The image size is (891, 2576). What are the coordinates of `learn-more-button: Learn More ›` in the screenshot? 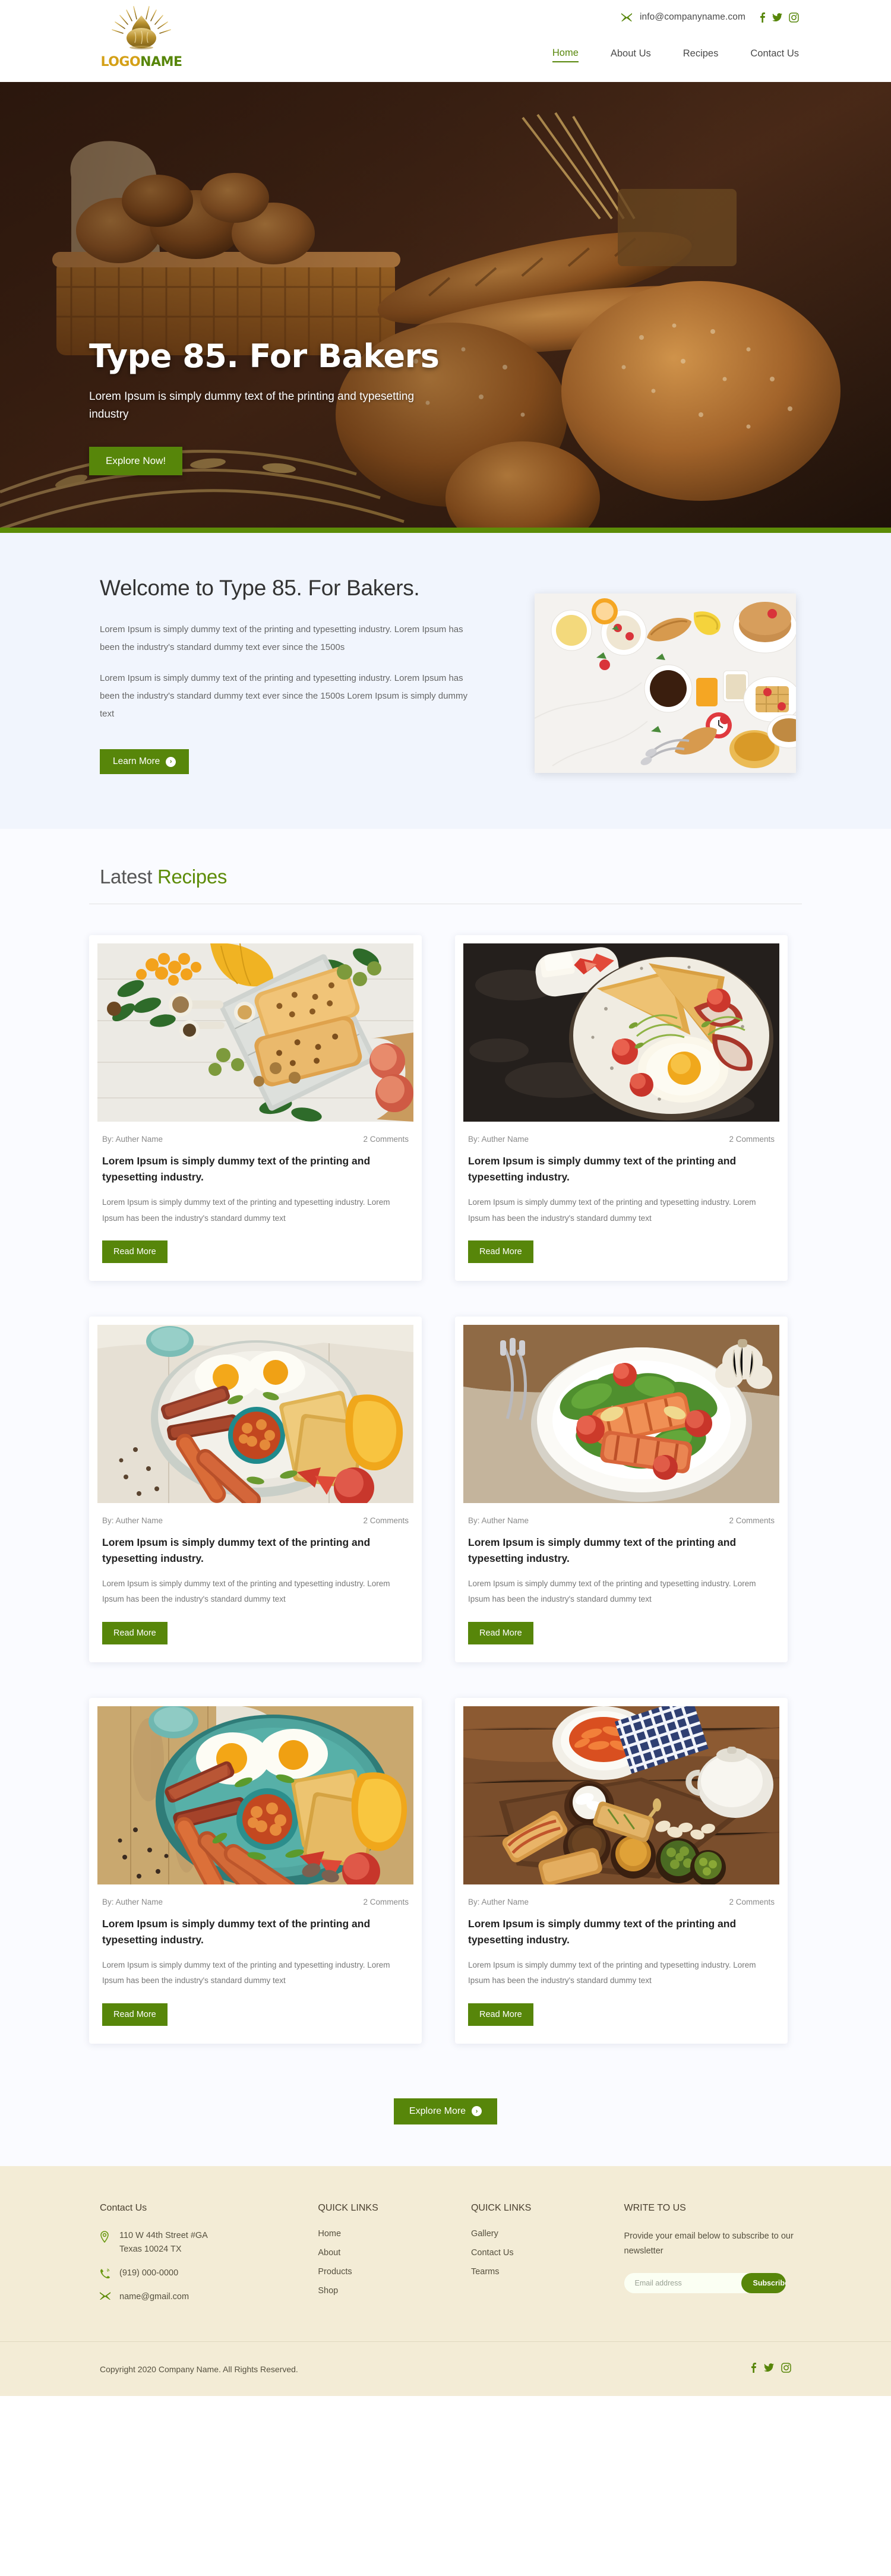 It's located at (144, 761).